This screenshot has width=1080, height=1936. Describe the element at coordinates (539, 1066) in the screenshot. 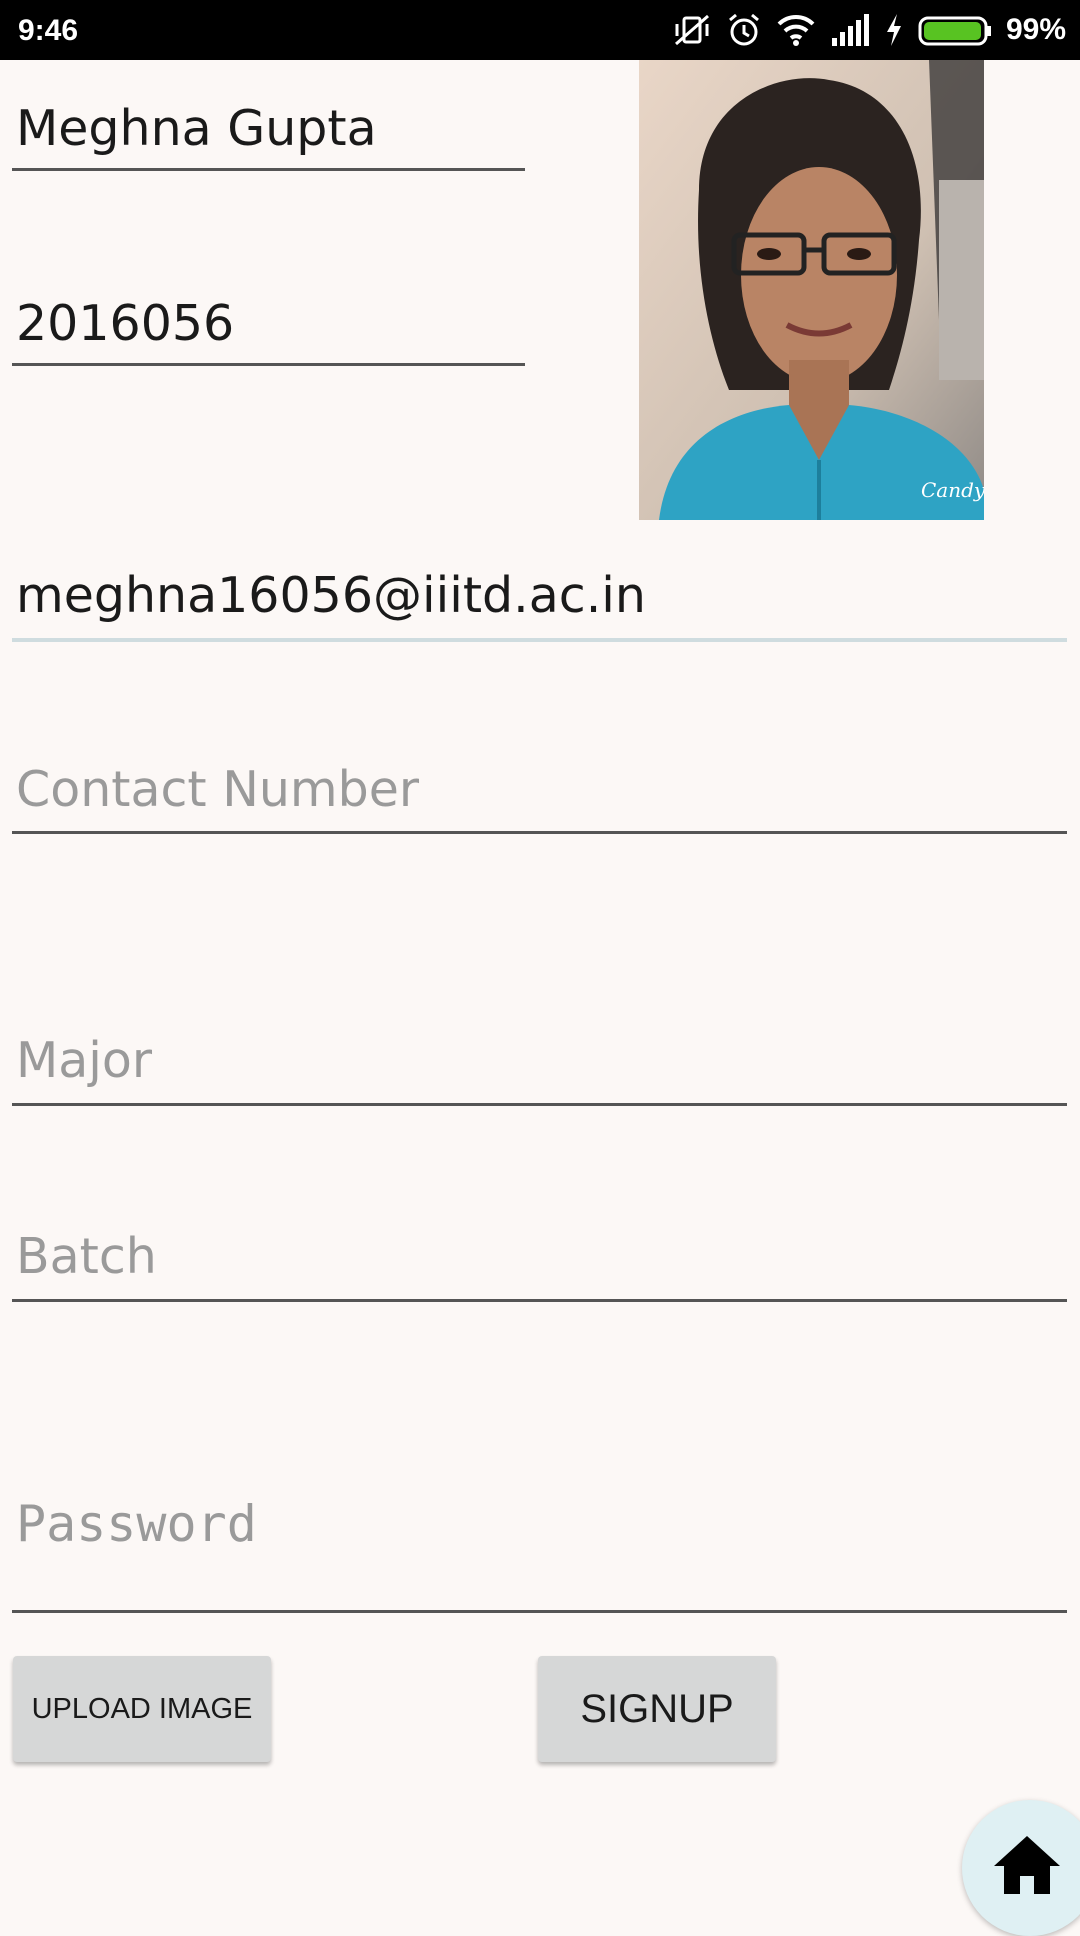

I see `major-field: Major` at that location.